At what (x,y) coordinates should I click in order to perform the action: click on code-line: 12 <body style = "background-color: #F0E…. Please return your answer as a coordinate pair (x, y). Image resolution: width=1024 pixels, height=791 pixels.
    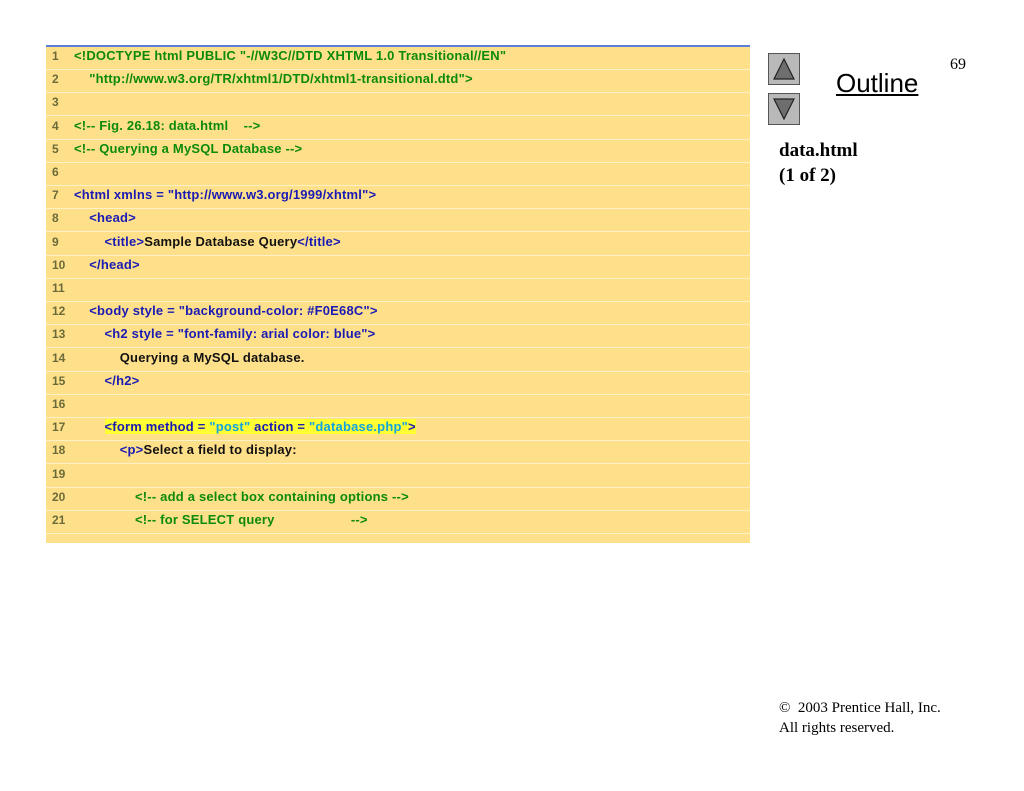
    Looking at the image, I should click on (398, 314).